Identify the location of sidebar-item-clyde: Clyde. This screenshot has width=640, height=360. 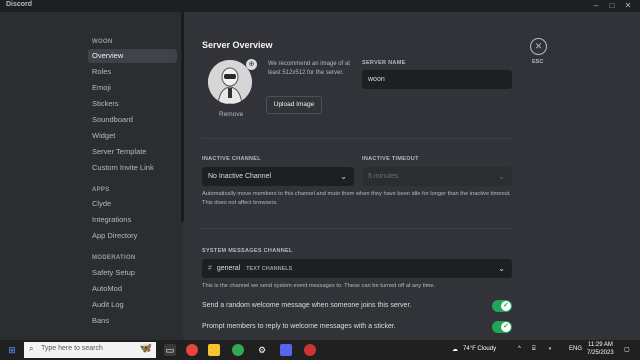
(132, 204).